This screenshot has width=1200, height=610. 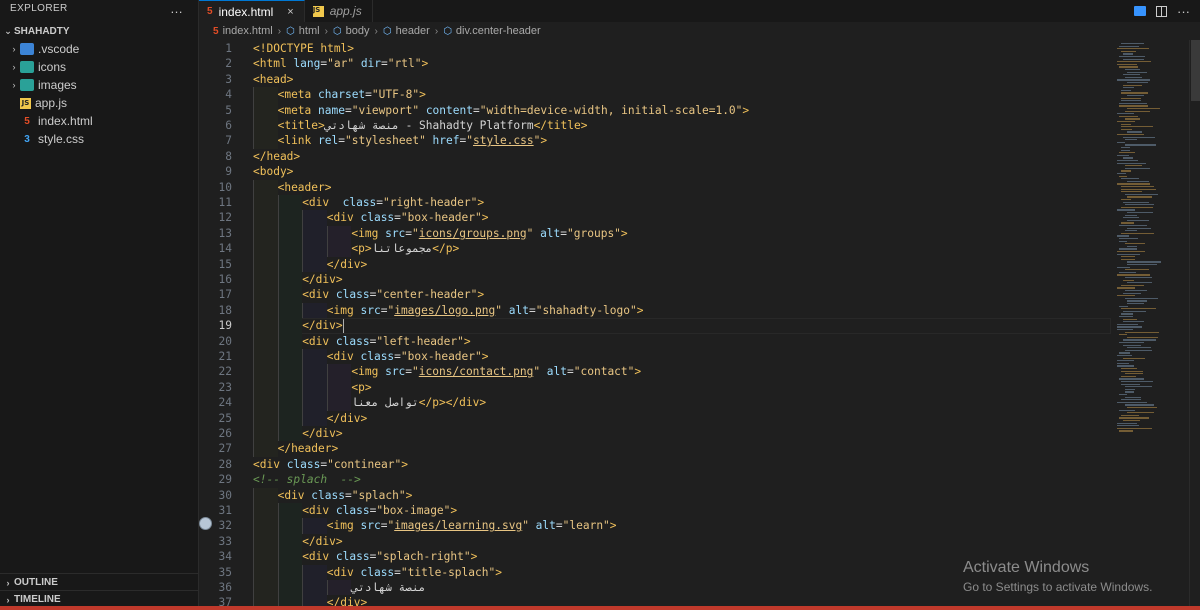 What do you see at coordinates (430, 202) in the screenshot?
I see `code-token: "right-header"` at bounding box center [430, 202].